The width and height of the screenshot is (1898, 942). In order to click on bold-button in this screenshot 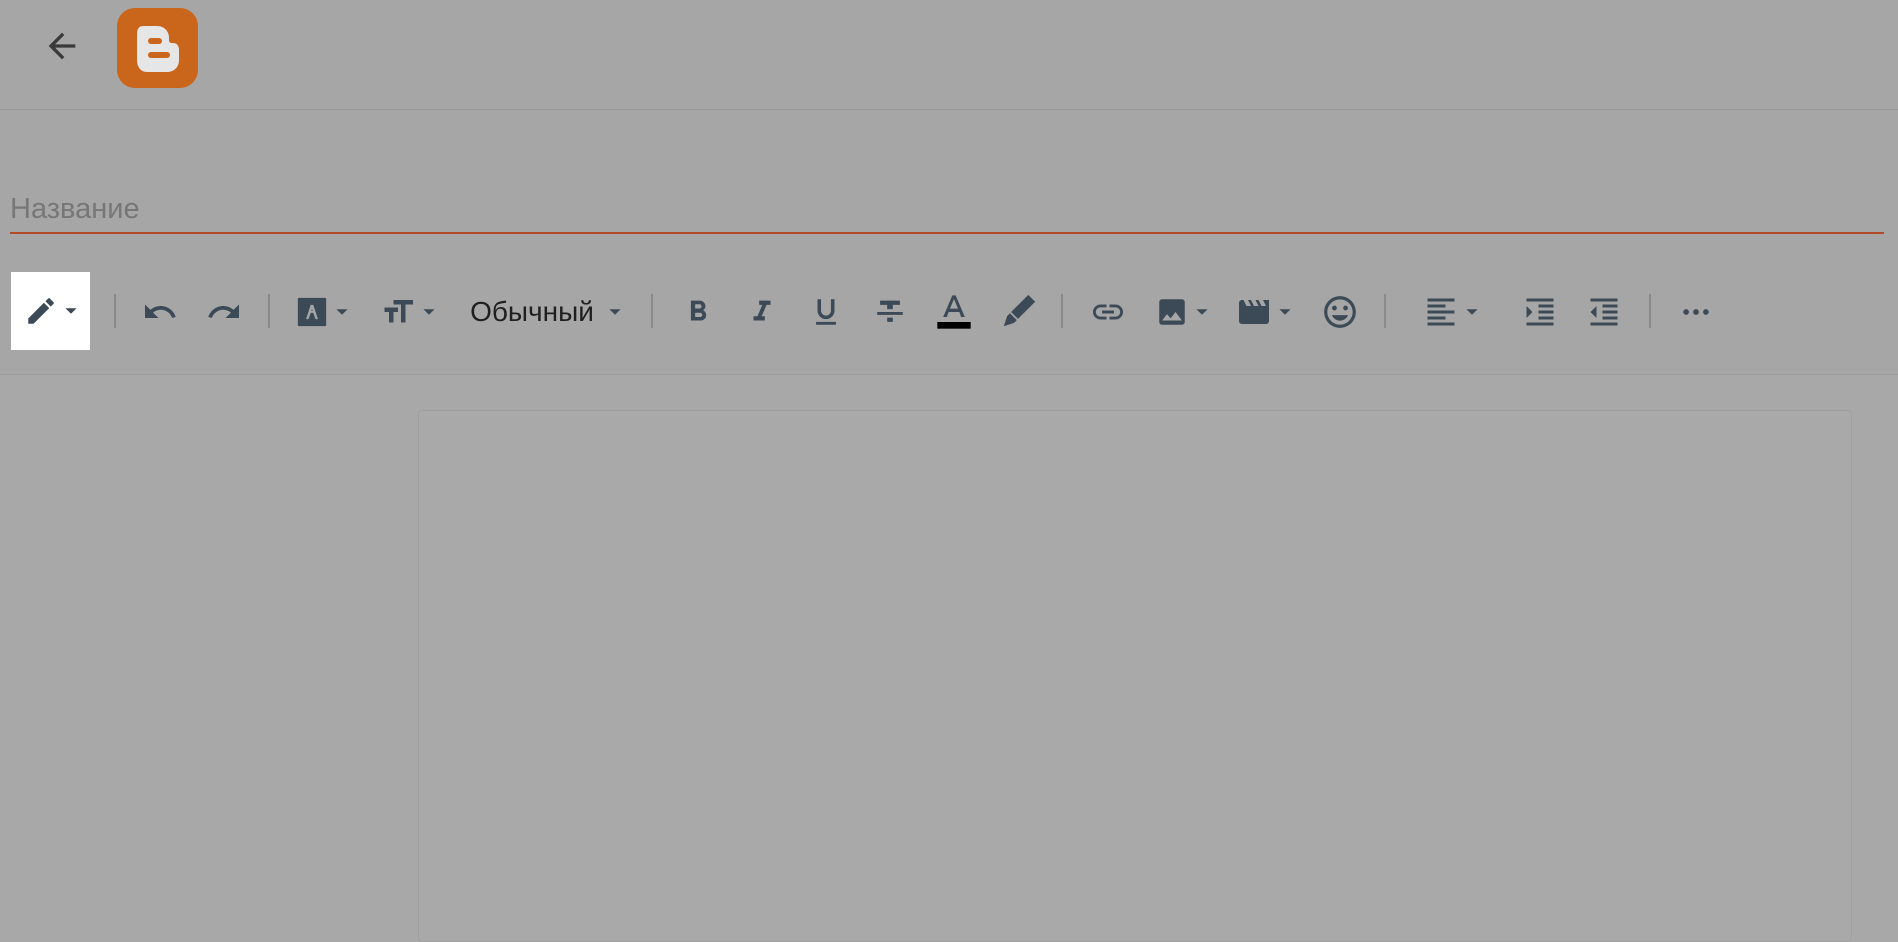, I will do `click(698, 312)`.